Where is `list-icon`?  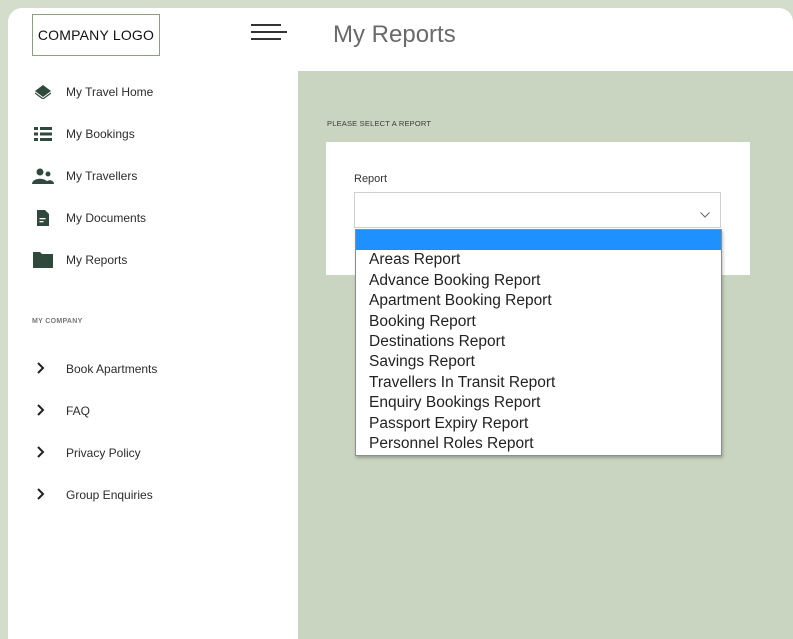
list-icon is located at coordinates (43, 134).